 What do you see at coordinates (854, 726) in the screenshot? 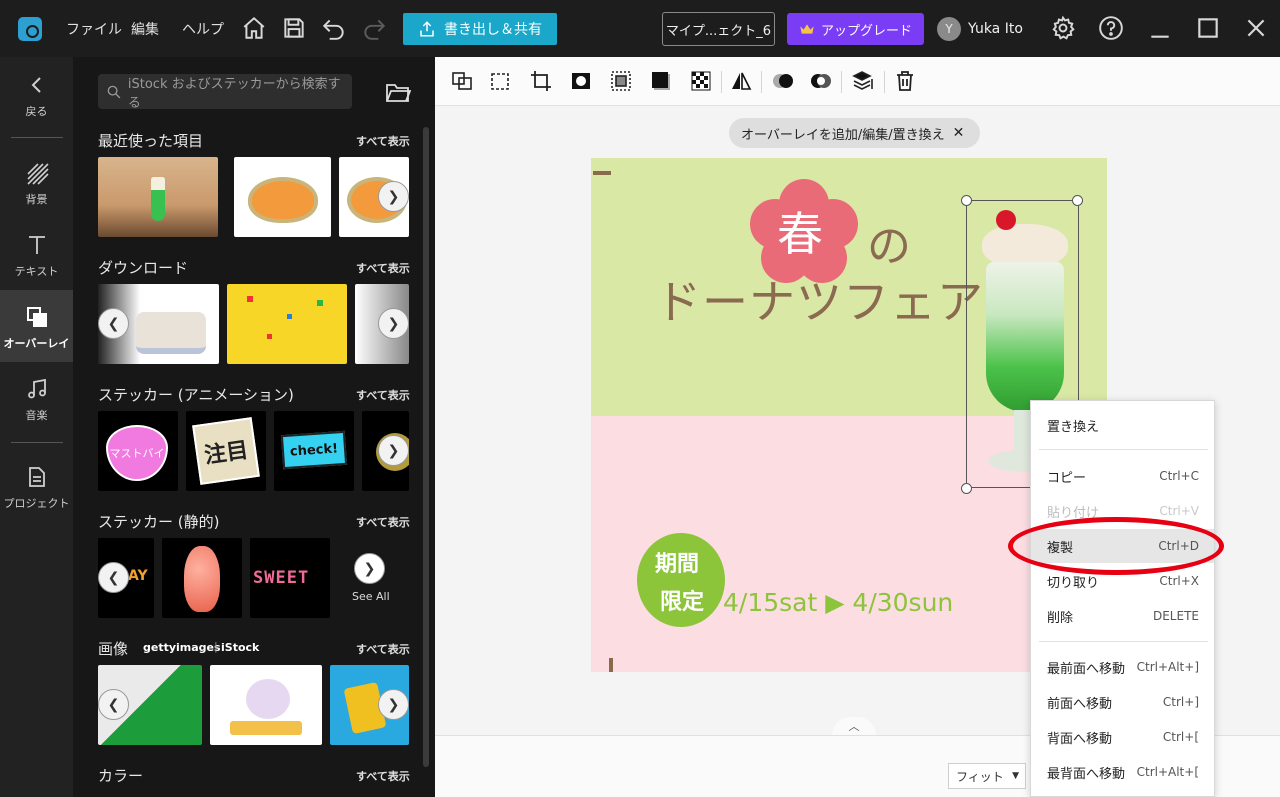
I see `expand-timeline-button: ︿` at bounding box center [854, 726].